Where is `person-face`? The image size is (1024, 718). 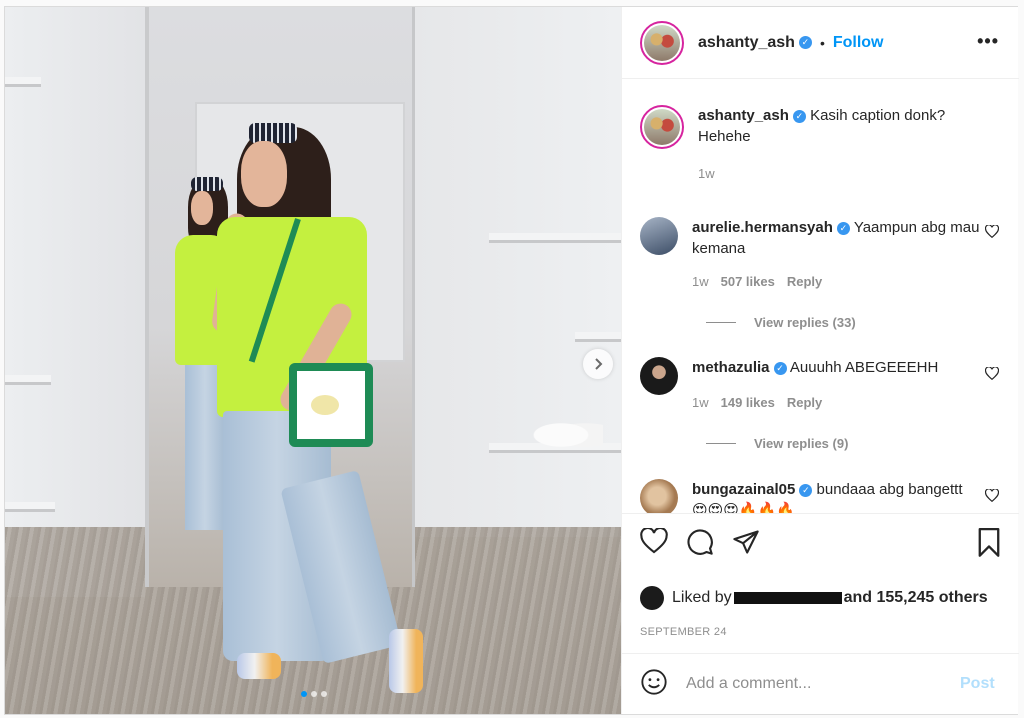
person-face is located at coordinates (264, 174).